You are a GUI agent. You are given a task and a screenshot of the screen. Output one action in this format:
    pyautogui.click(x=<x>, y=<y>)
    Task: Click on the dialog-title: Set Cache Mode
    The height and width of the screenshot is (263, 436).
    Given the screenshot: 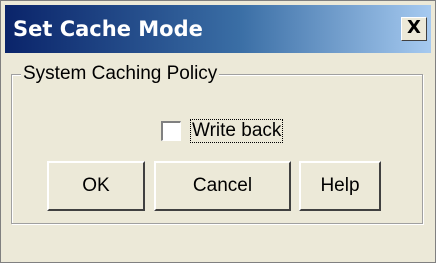 What is the action you would take?
    pyautogui.click(x=108, y=29)
    